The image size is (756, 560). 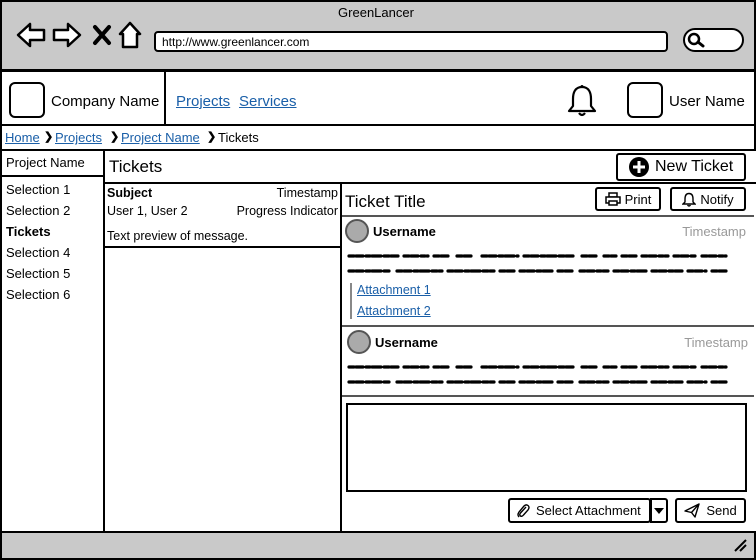 I want to click on search-input, so click(x=713, y=40).